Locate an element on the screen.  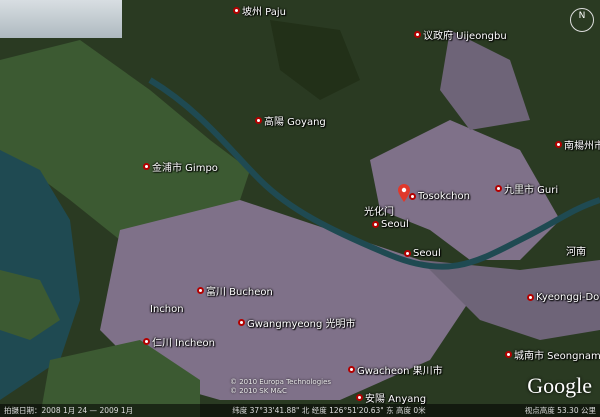
place-anyang: 安陽 Anyang is located at coordinates (391, 397).